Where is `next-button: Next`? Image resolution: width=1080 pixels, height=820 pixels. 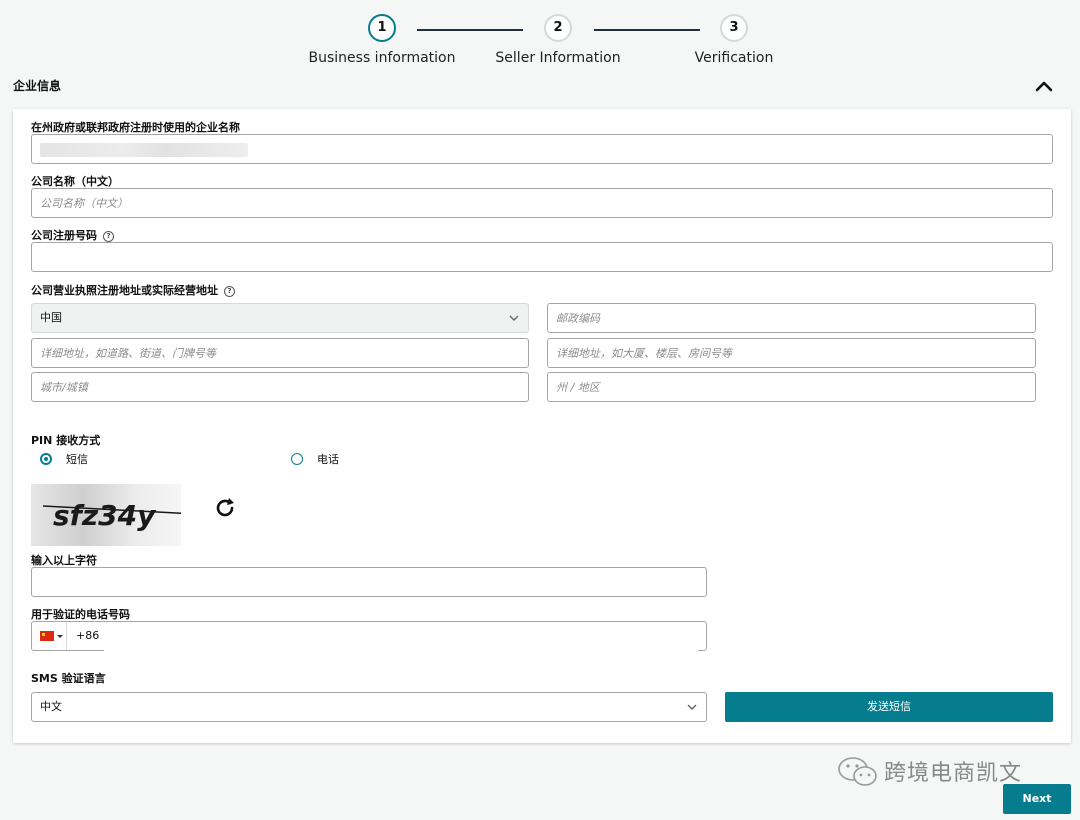 next-button: Next is located at coordinates (1037, 799).